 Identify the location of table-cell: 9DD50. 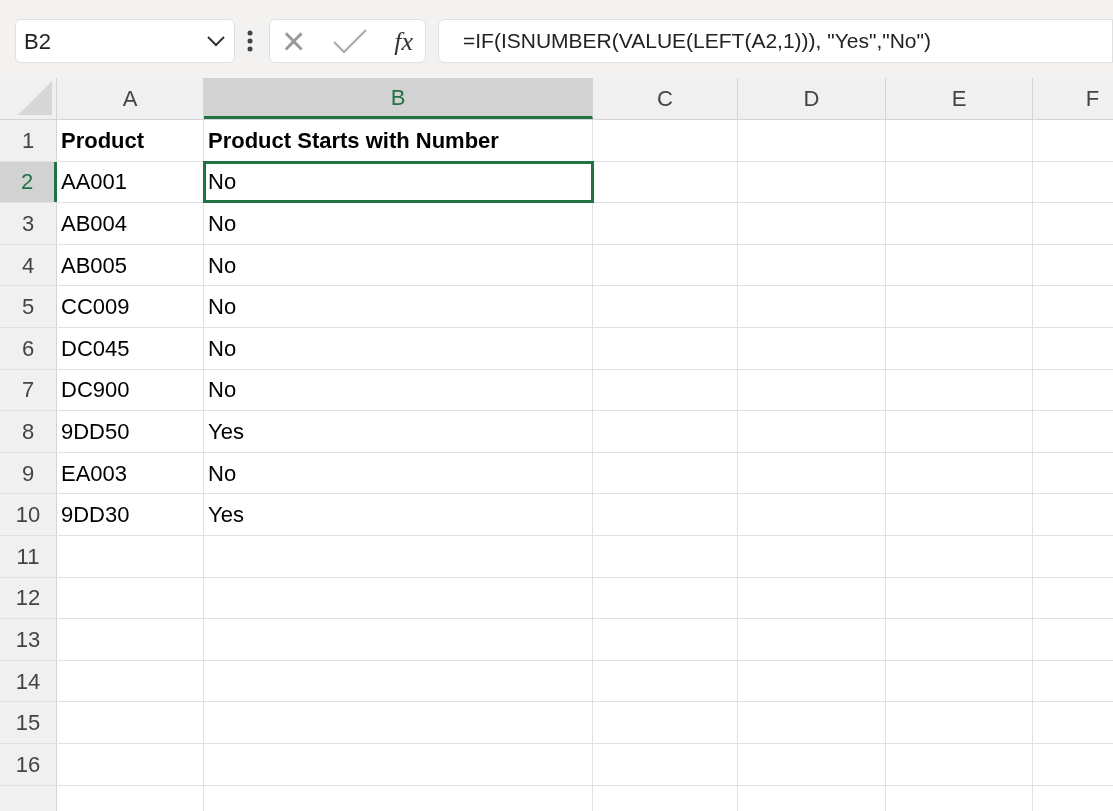
(130, 431).